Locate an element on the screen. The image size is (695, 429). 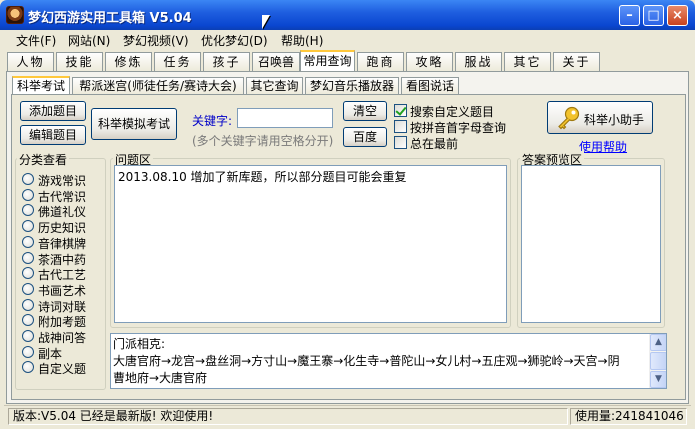
subtab-music-player: 梦幻音乐播放器 is located at coordinates (352, 86).